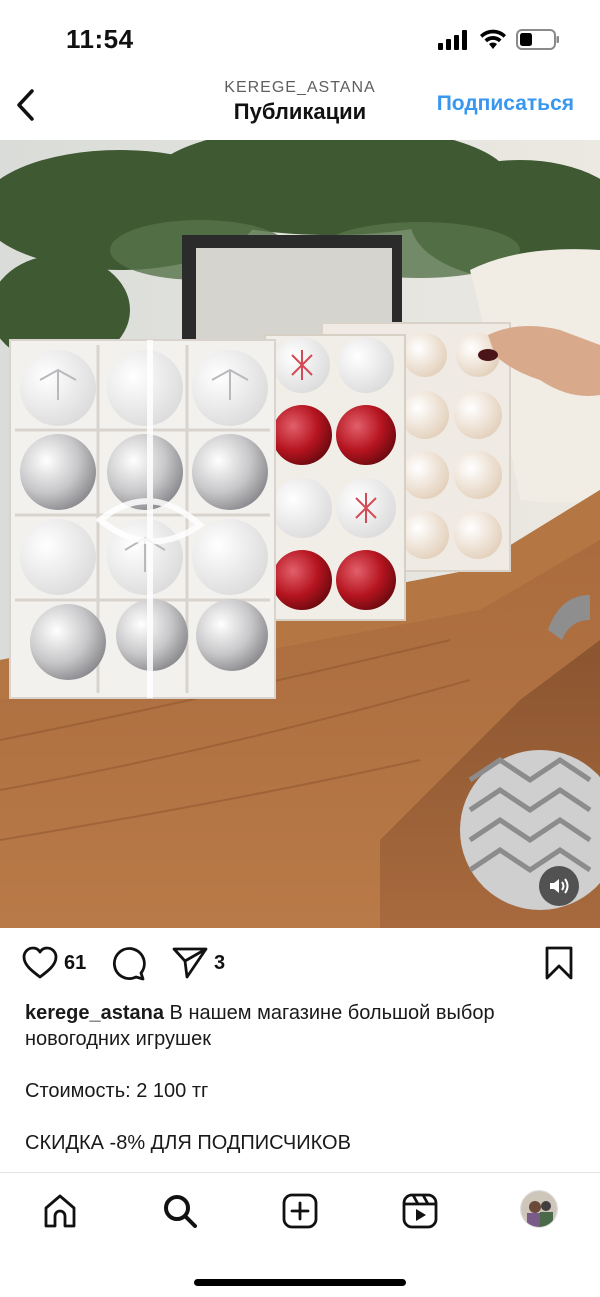 This screenshot has height=1297, width=600. Describe the element at coordinates (452, 40) in the screenshot. I see `cellular-signal-icon` at that location.